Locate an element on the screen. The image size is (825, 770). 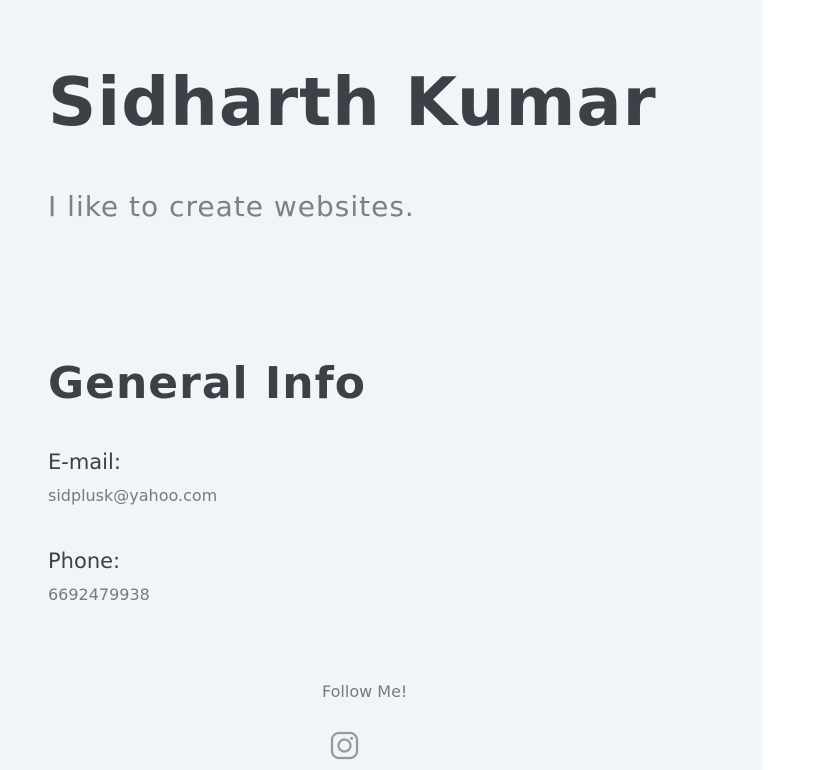
follow-me-label: Follow Me! is located at coordinates (365, 691).